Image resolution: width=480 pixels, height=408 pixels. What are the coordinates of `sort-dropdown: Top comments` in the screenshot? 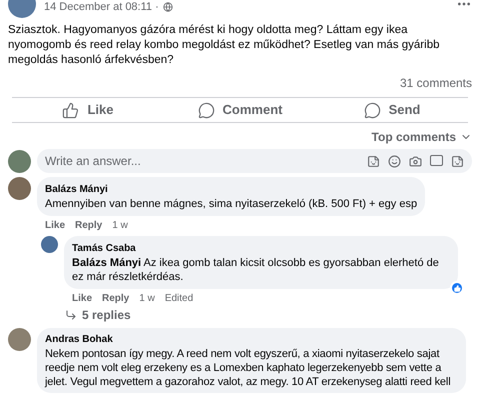 It's located at (422, 137).